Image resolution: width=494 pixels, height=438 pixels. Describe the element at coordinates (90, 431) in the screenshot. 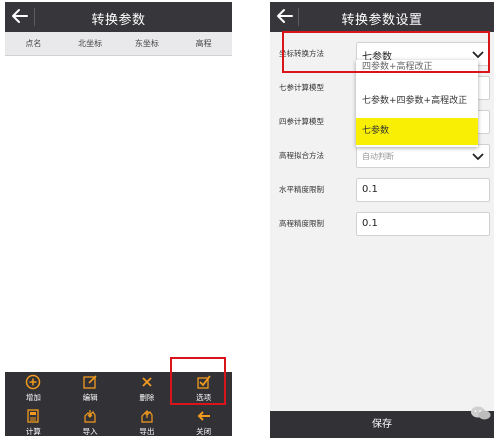

I see `import-label: 导入` at that location.